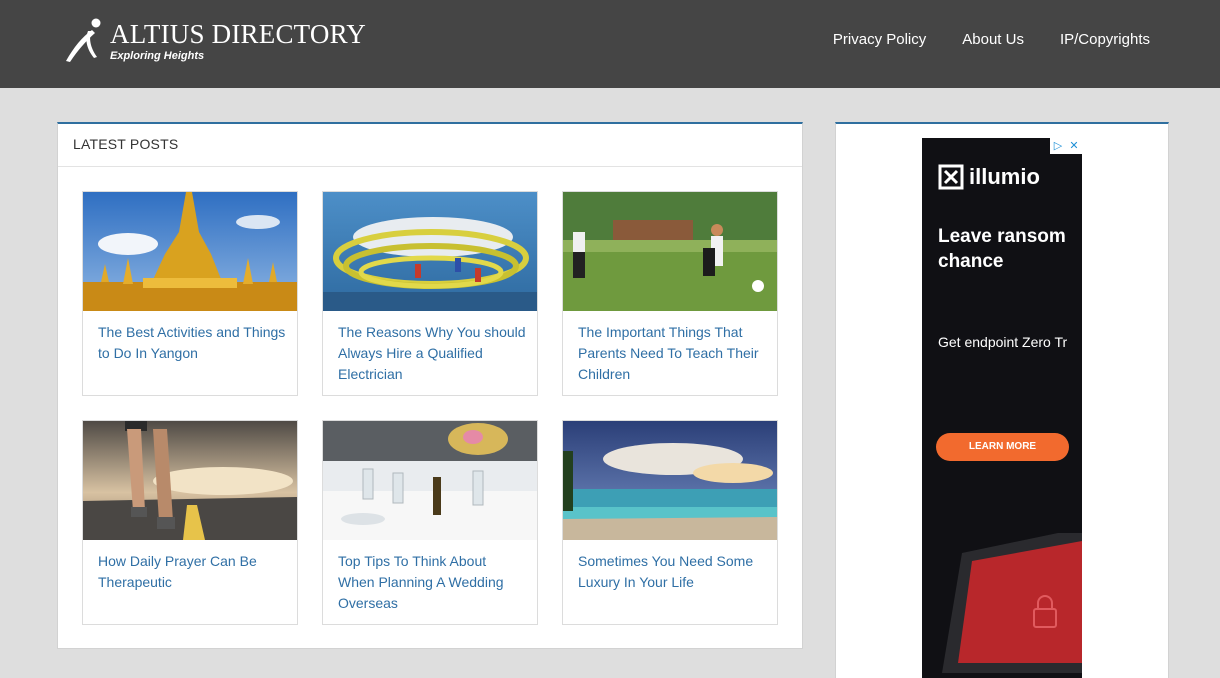 The image size is (1220, 678). I want to click on jumper-logo-icon, so click(83, 40).